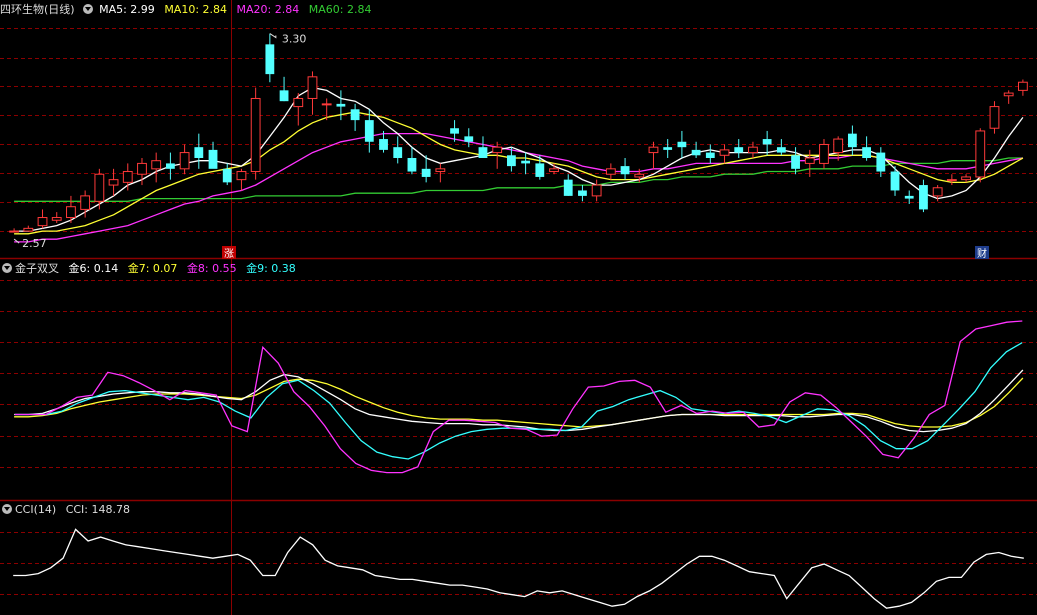 The height and width of the screenshot is (615, 1037). I want to click on cci-panel, so click(518, 568).